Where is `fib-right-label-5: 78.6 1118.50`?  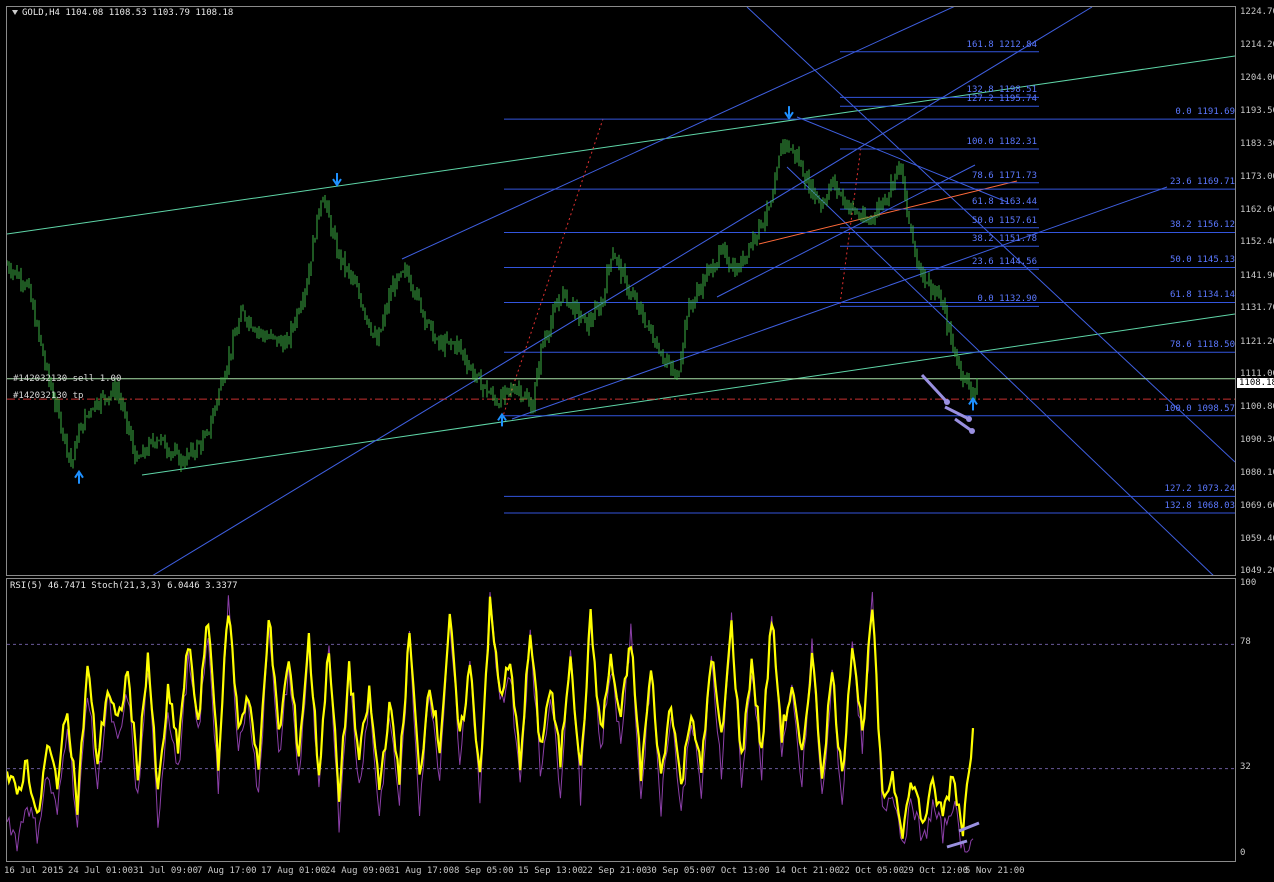 fib-right-label-5: 78.6 1118.50 is located at coordinates (1202, 345).